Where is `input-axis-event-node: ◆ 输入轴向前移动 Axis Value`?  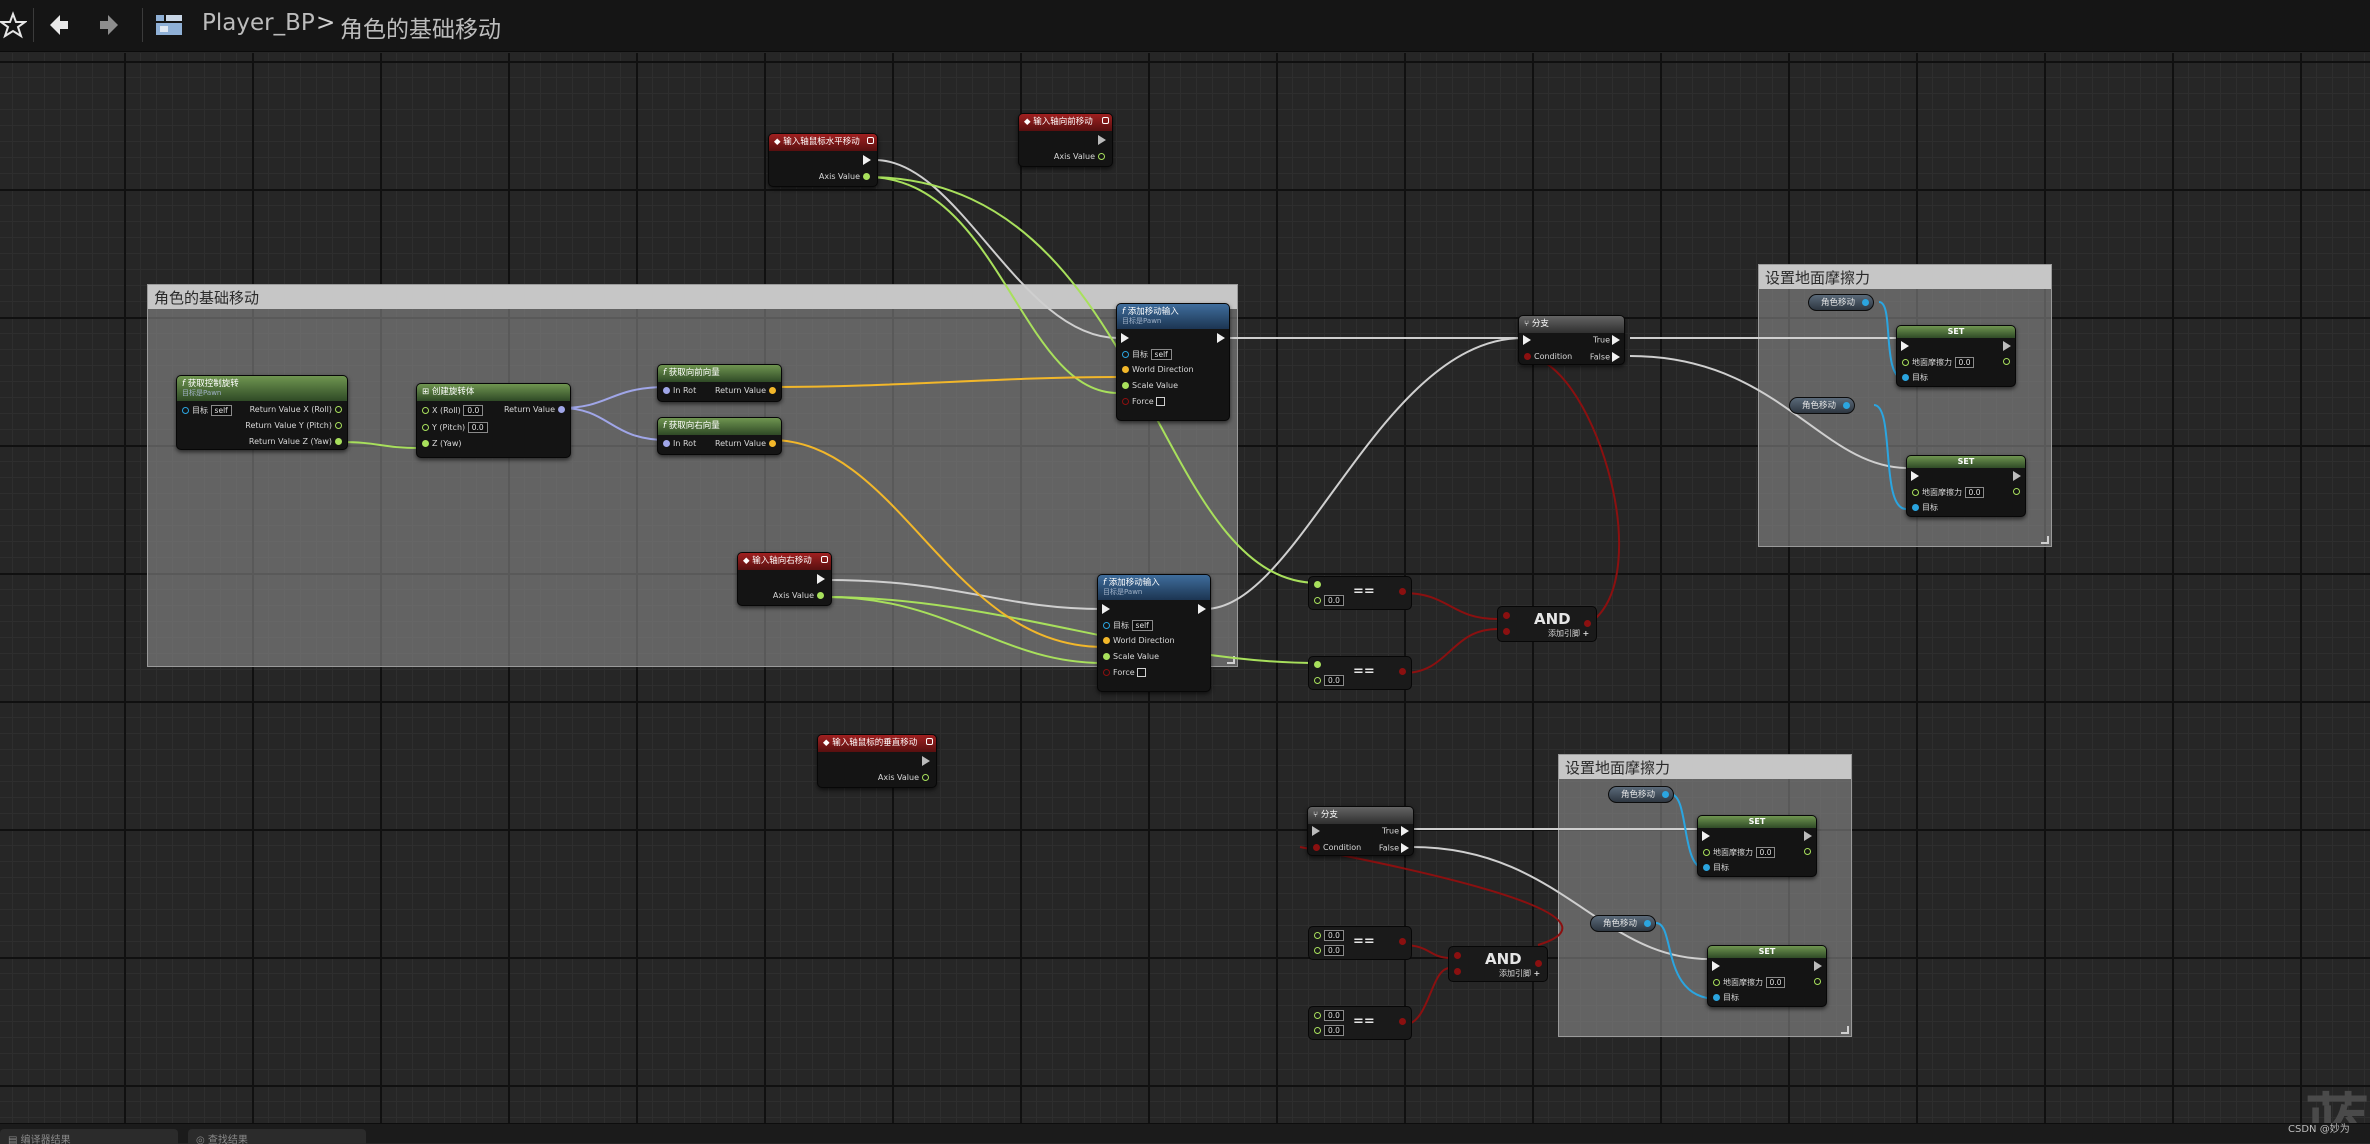 input-axis-event-node: ◆ 输入轴向前移动 Axis Value is located at coordinates (1065, 140).